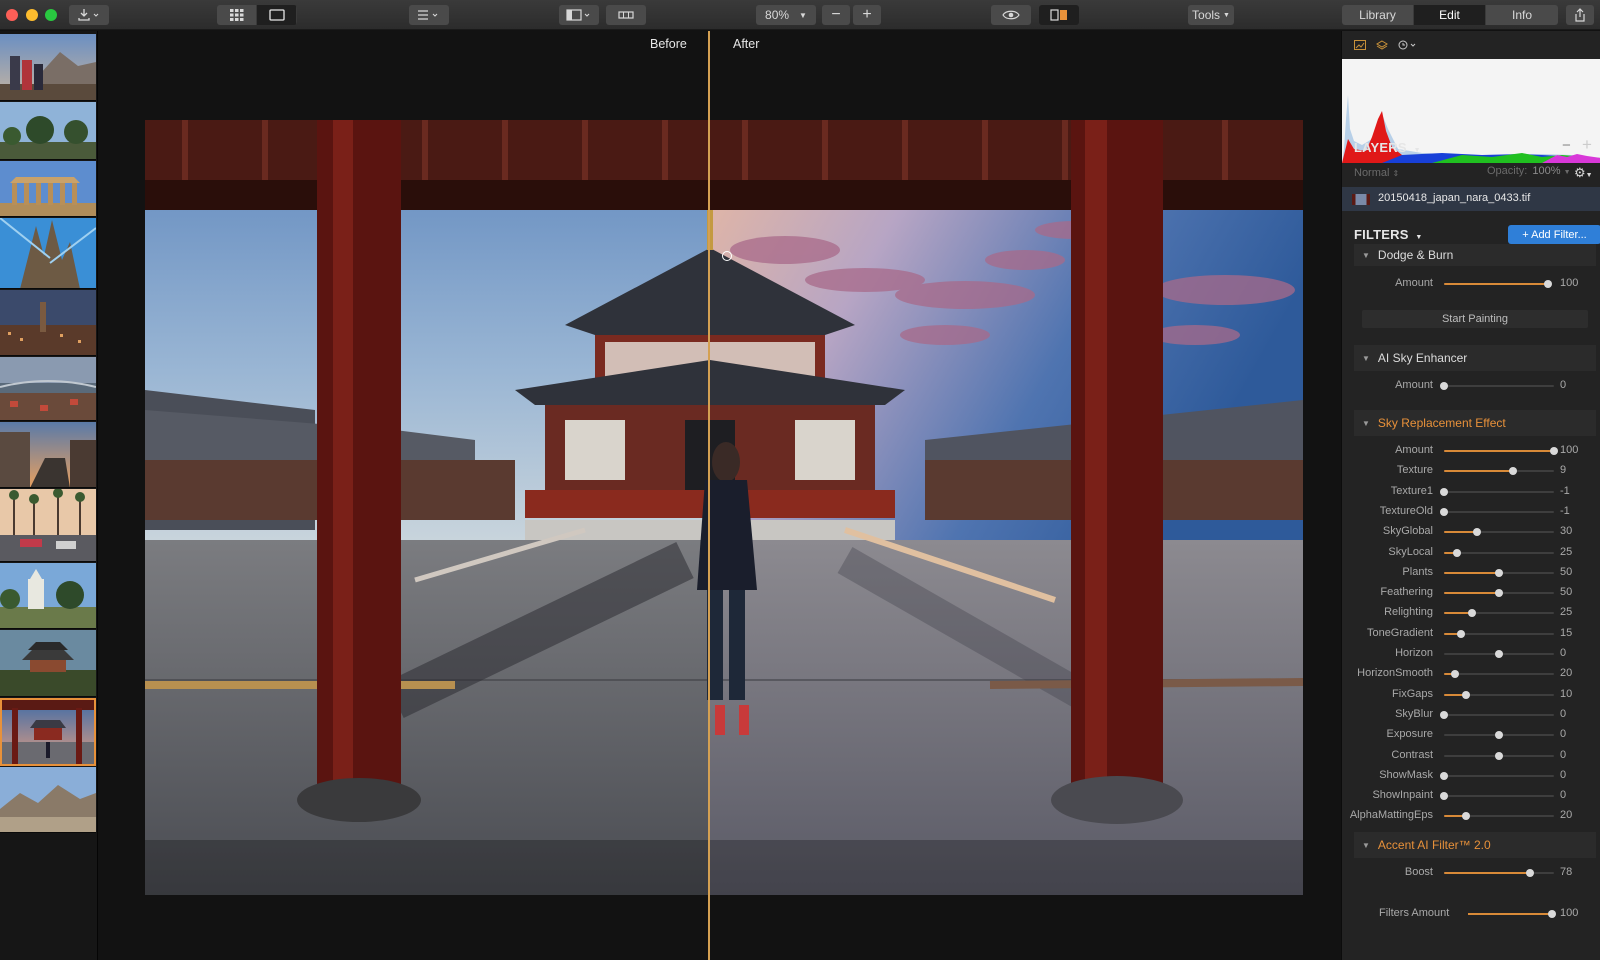 This screenshot has height=960, width=1600. I want to click on slider-showmask: ShowMask 0, so click(1475, 776).